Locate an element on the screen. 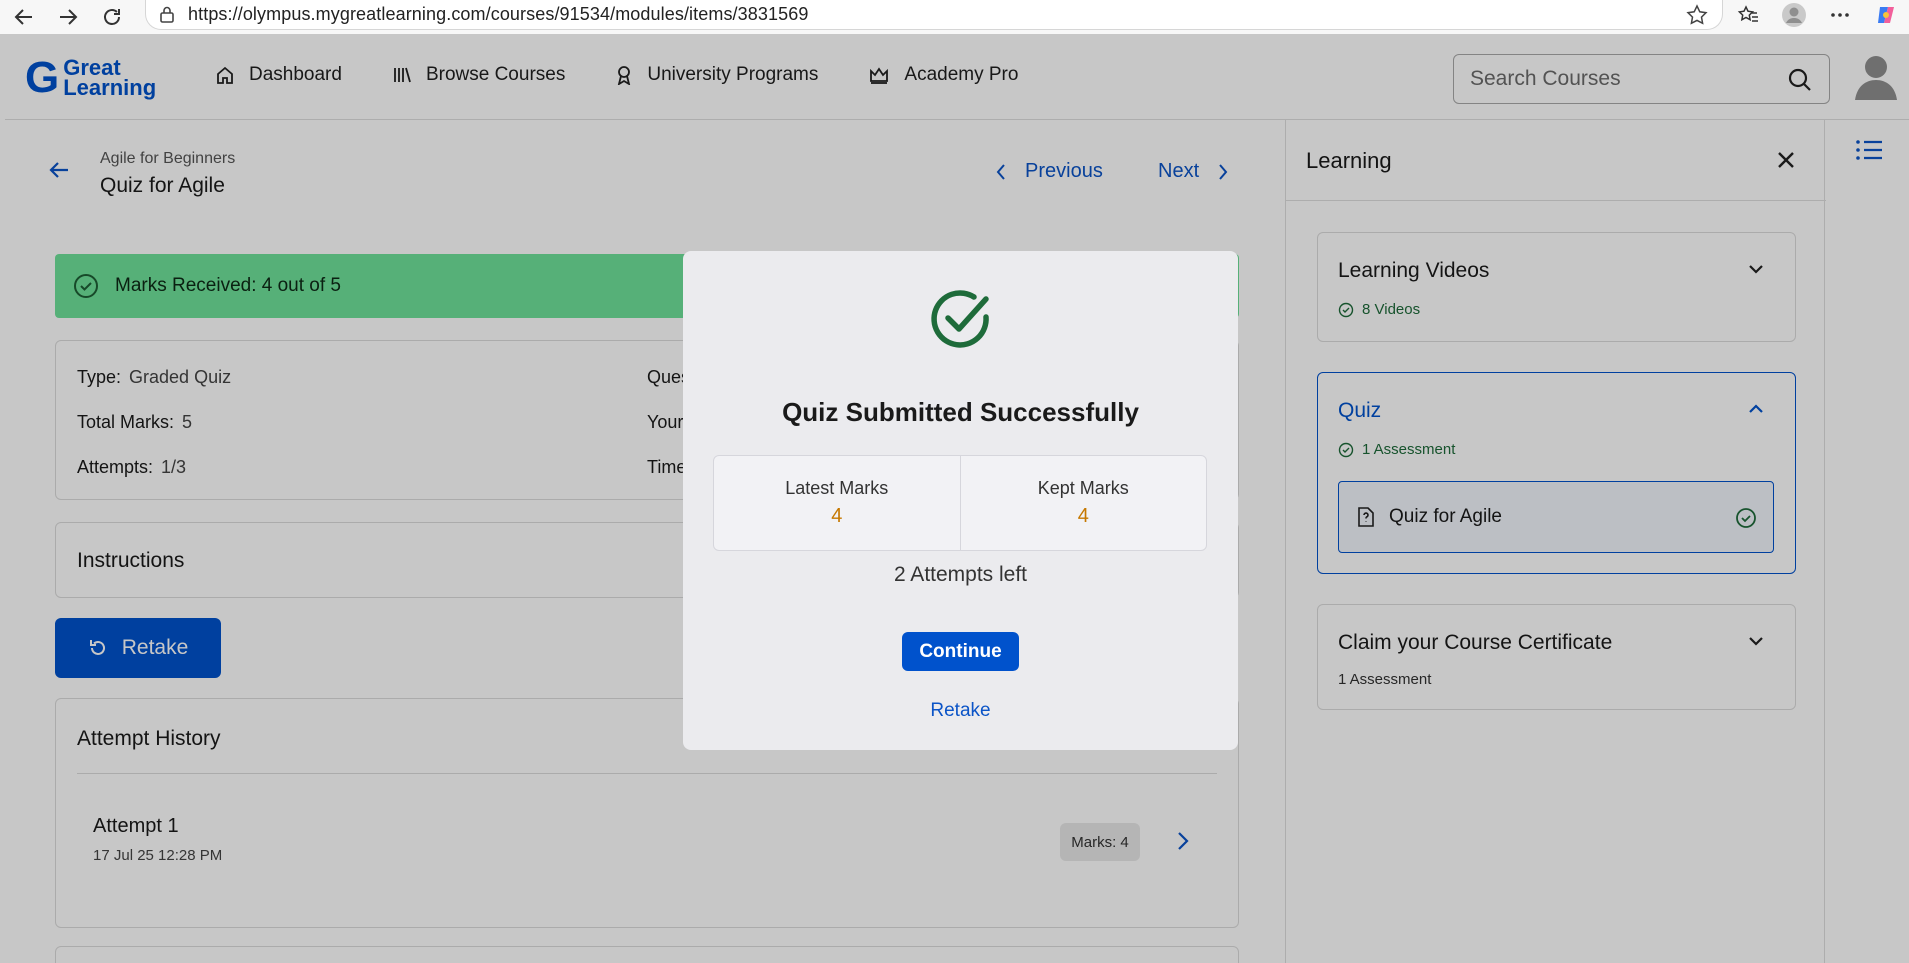 This screenshot has width=1909, height=963. arrow-right-icon is located at coordinates (69, 17).